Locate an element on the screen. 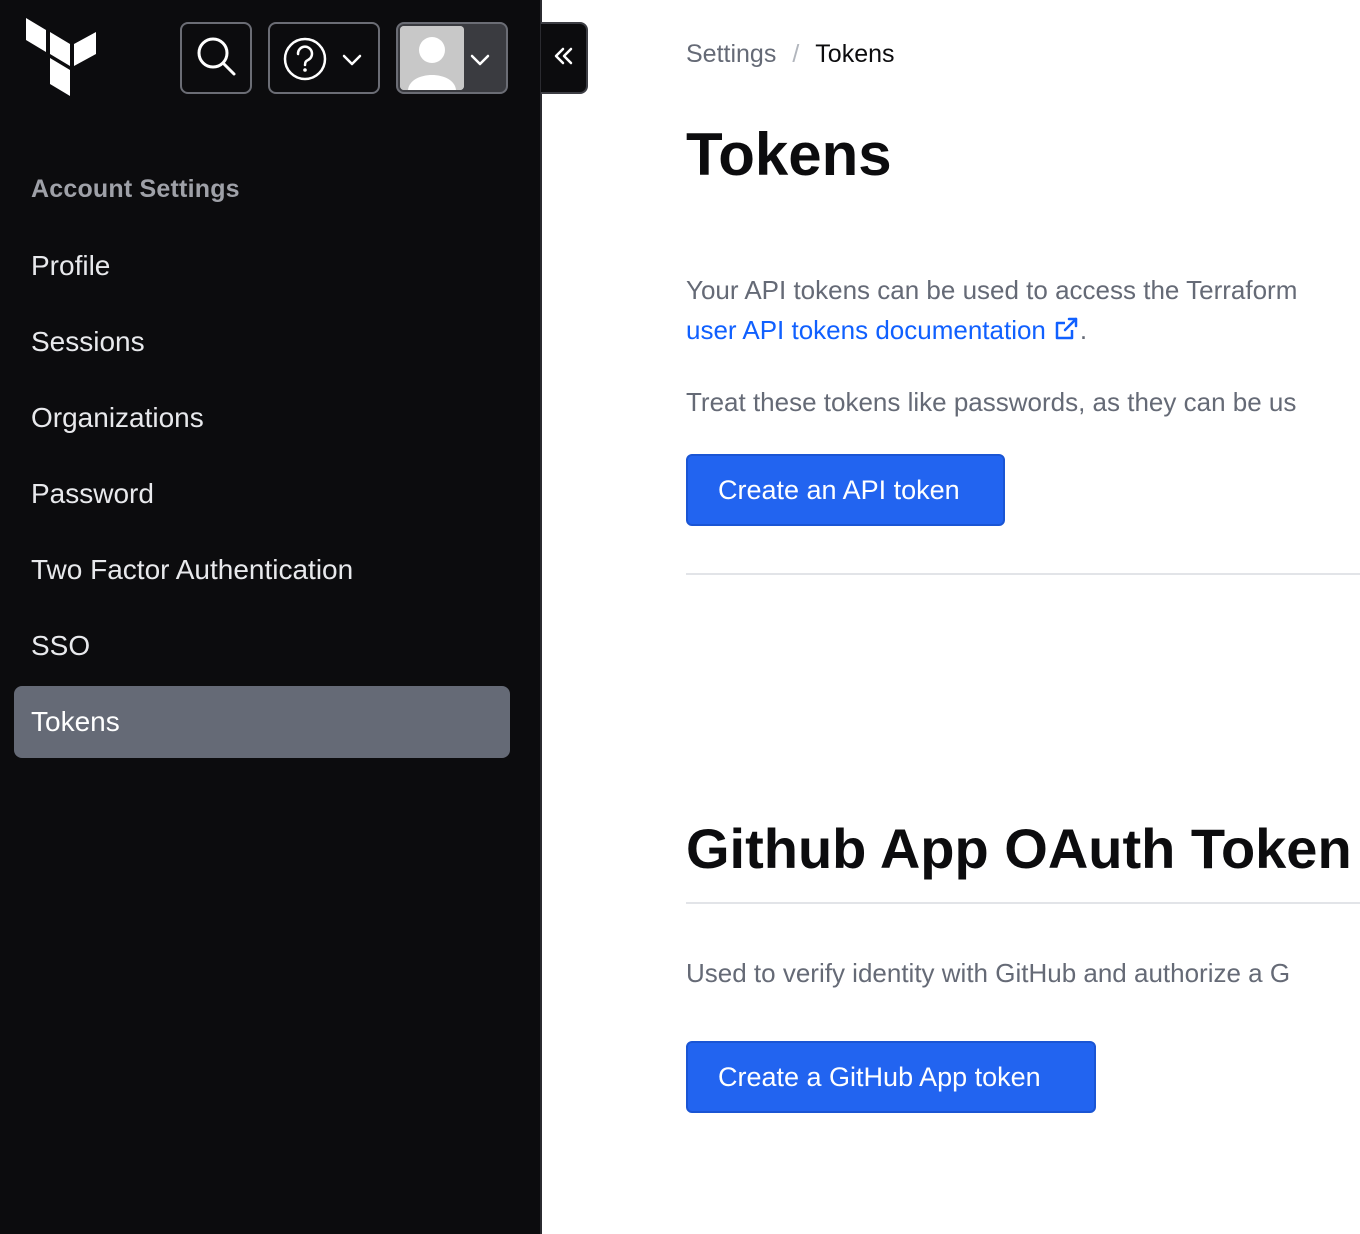  terraform-logo-icon is located at coordinates (62, 58).